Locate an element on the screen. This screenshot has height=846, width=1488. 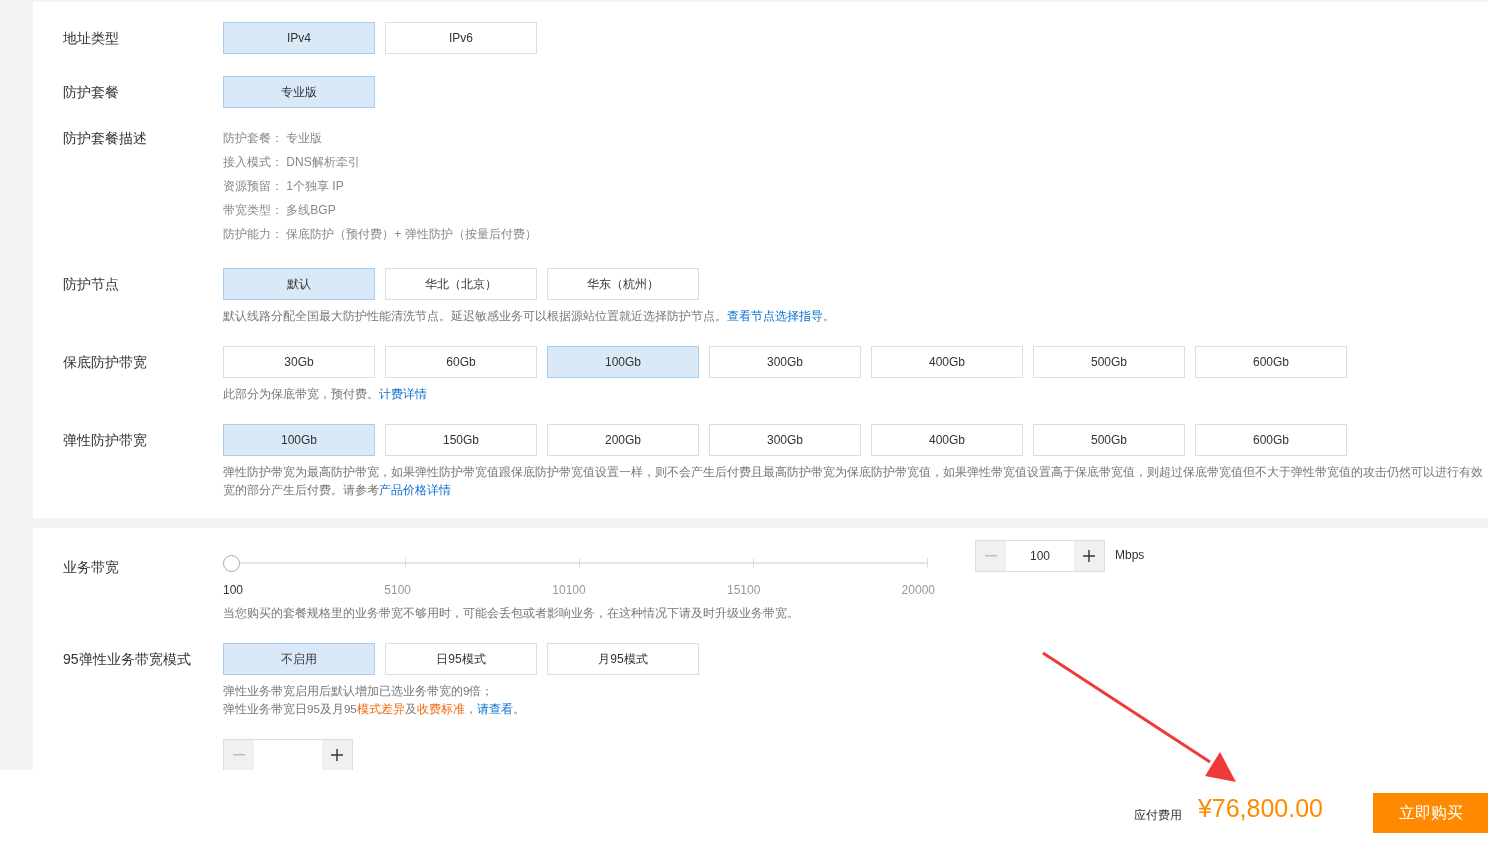
detail-text: 带宽类型： 多线BGP is located at coordinates (280, 210).